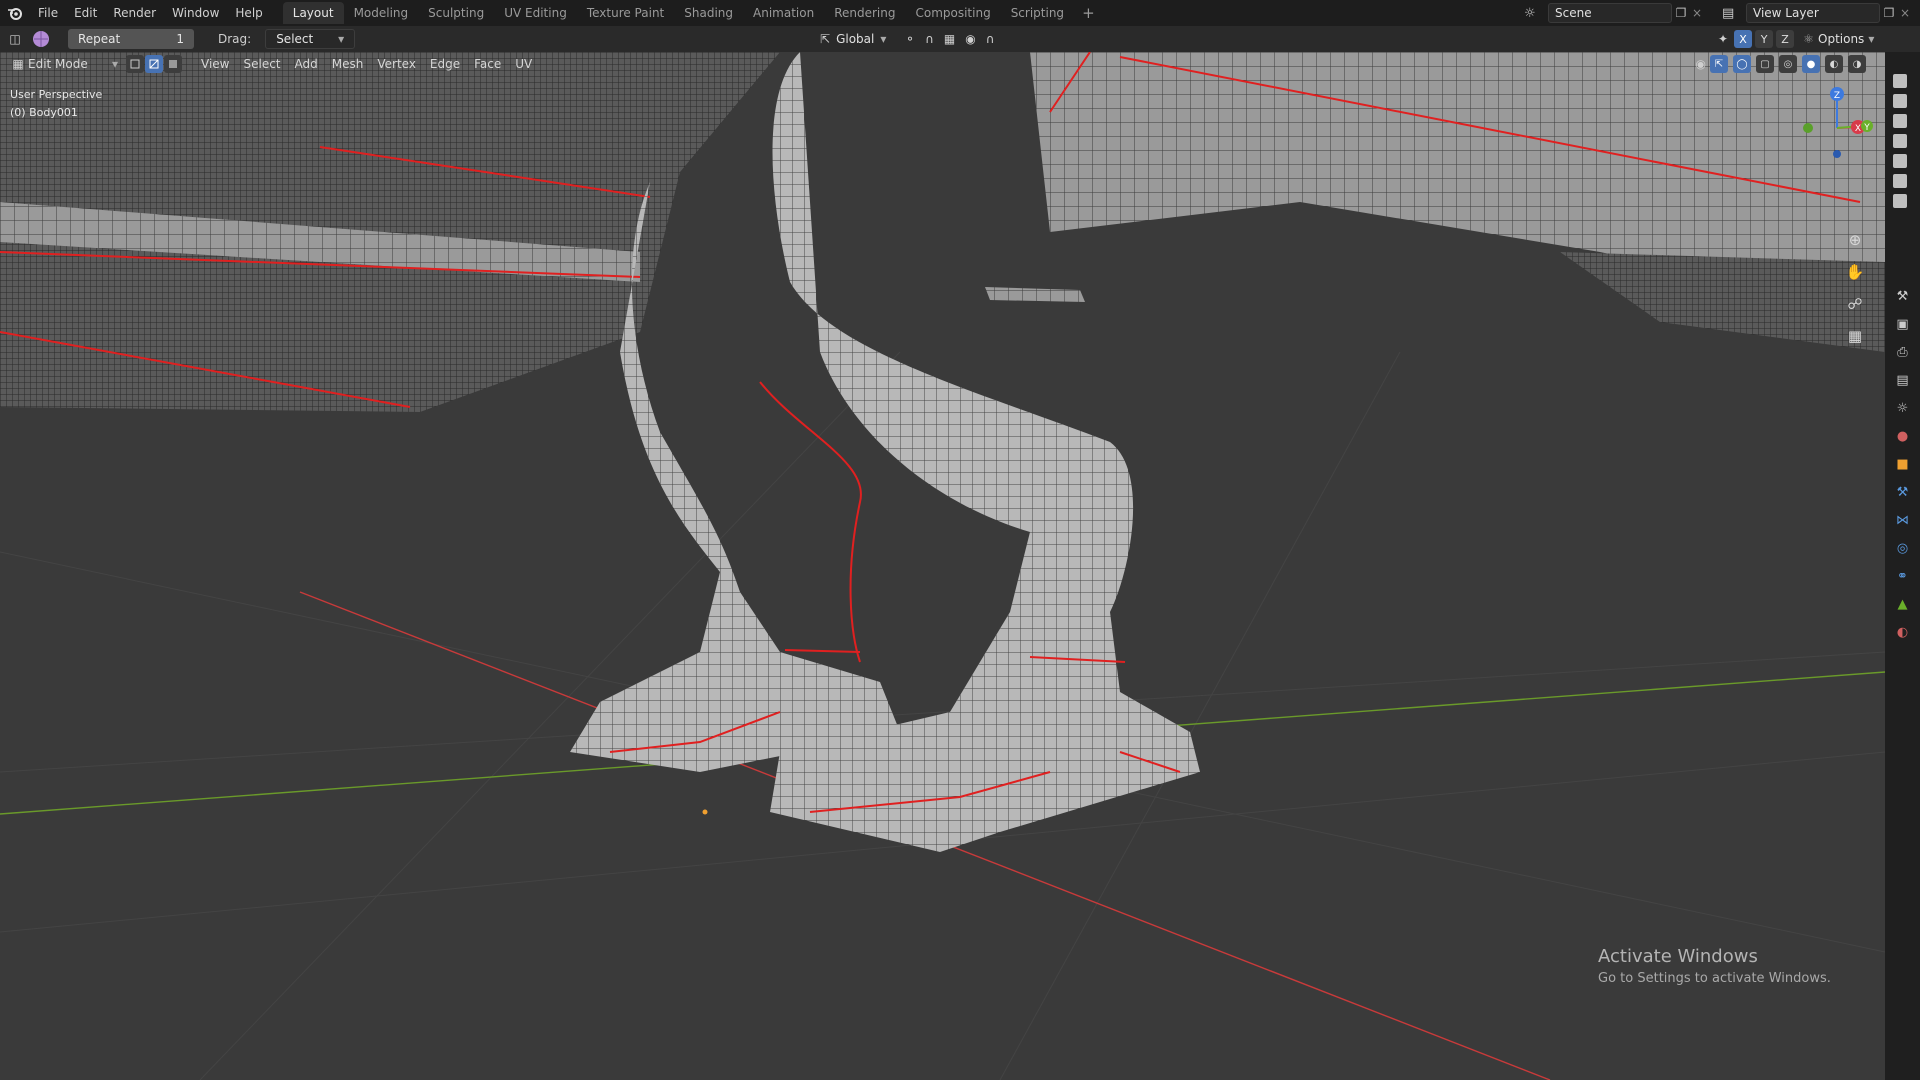  Describe the element at coordinates (445, 64) in the screenshot. I see `header-menu-edge: Edge` at that location.